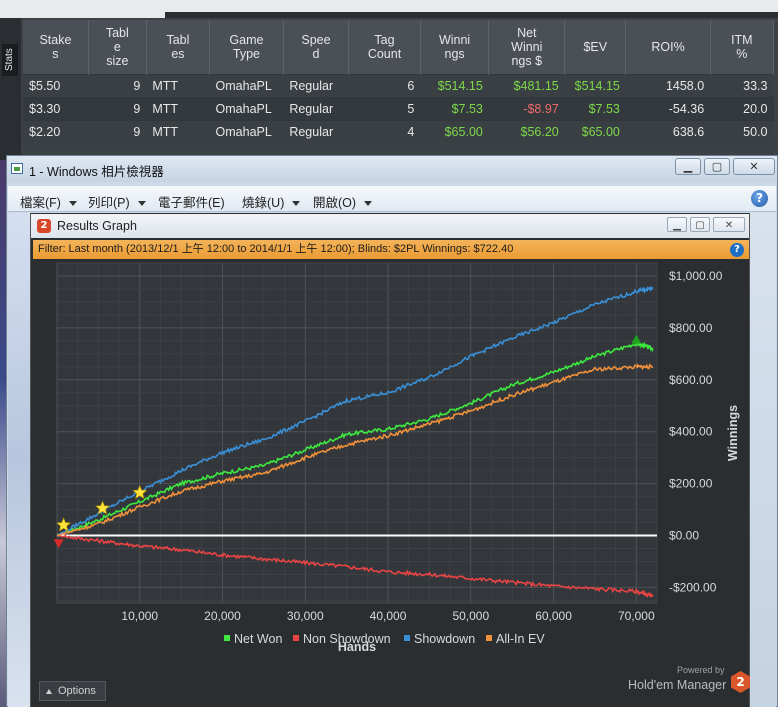 The height and width of the screenshot is (707, 778). What do you see at coordinates (677, 685) in the screenshot?
I see `brand-name: Hold'em Manager` at bounding box center [677, 685].